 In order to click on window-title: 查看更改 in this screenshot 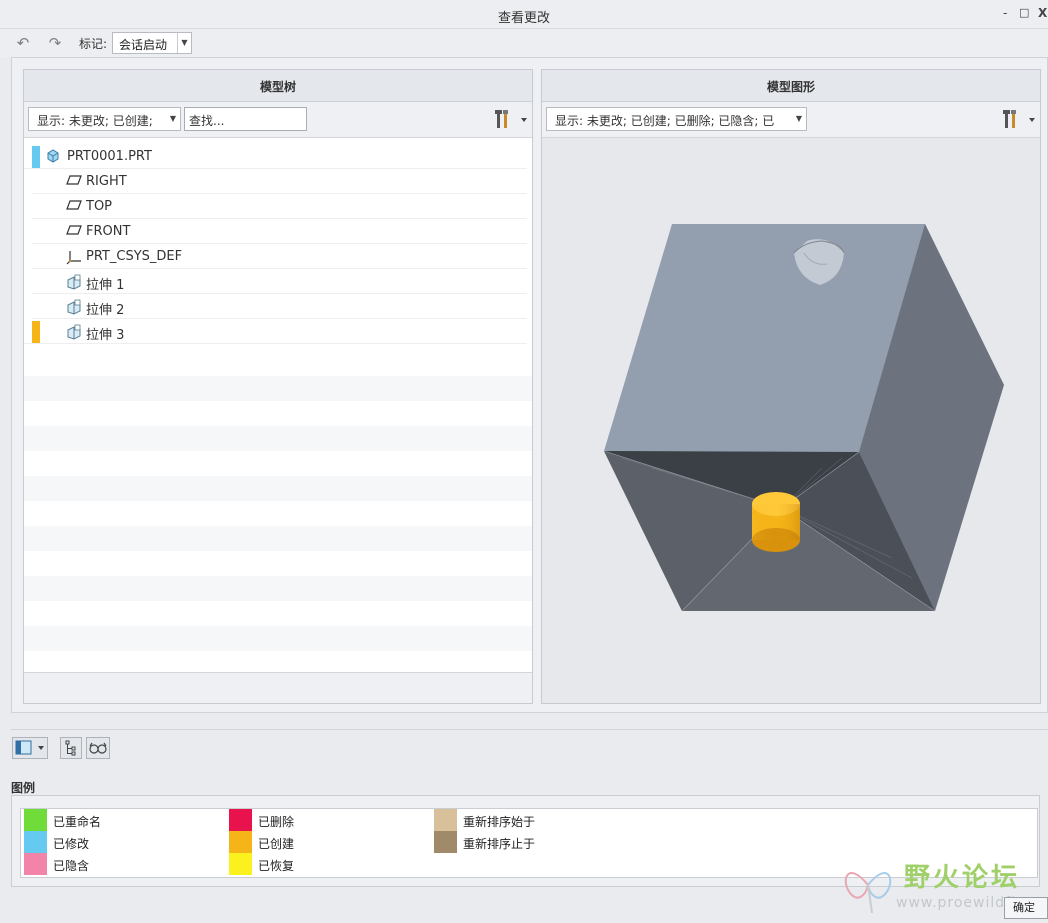, I will do `click(523, 18)`.